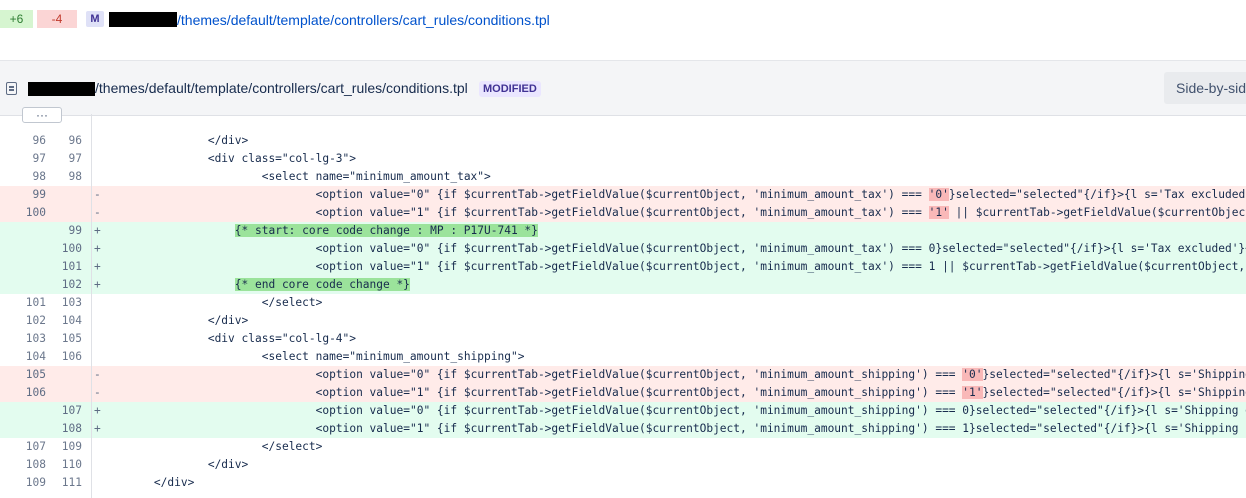 The width and height of the screenshot is (1246, 498). Describe the element at coordinates (31, 357) in the screenshot. I see `old-line-number: 104` at that location.